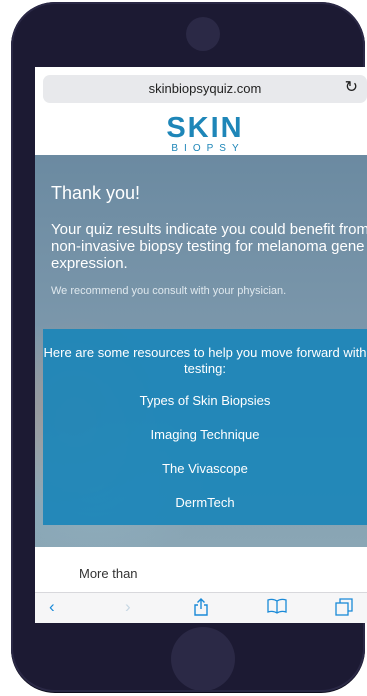  I want to click on forward-icon: ›, so click(128, 607).